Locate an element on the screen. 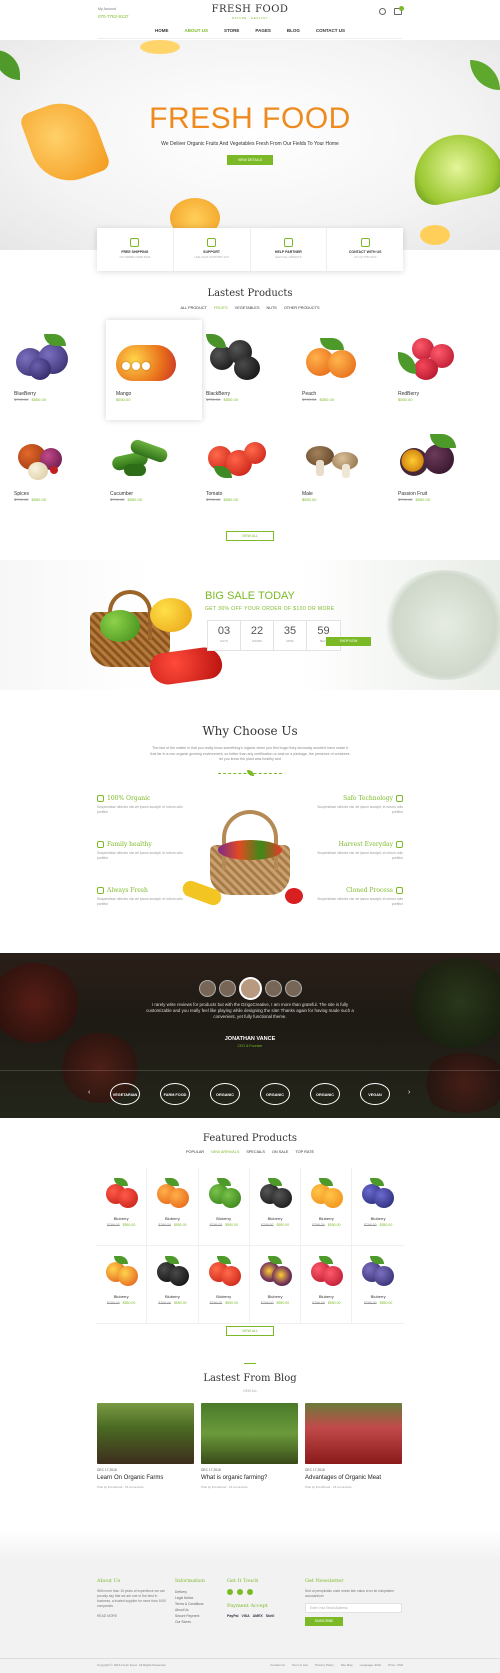 The image size is (500, 1673). blog-post-title: Learn On Organic Farms is located at coordinates (145, 1478).